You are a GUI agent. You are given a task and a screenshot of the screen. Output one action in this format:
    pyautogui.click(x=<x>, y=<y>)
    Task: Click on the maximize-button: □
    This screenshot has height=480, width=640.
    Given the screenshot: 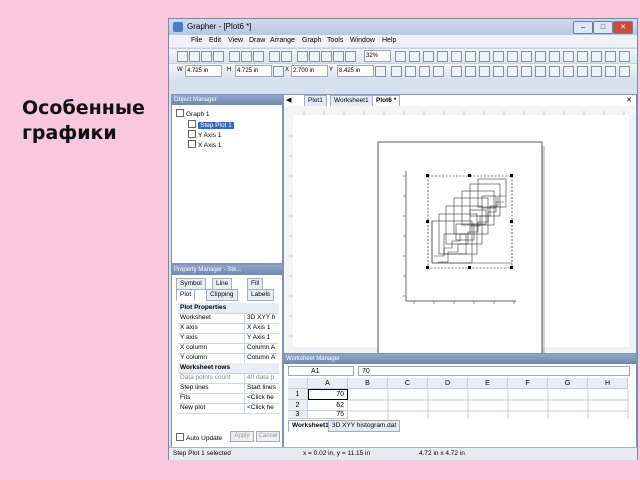 What is the action you would take?
    pyautogui.click(x=603, y=27)
    